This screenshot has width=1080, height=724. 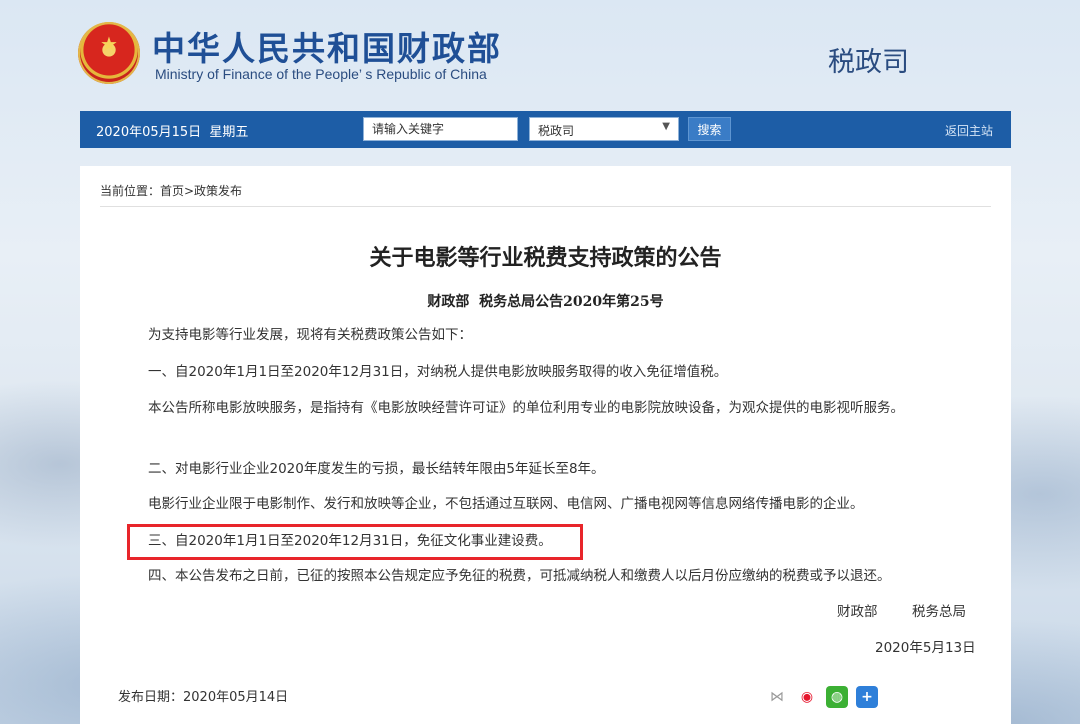 I want to click on signer-tax-bureau: 税务总局, so click(x=939, y=612).